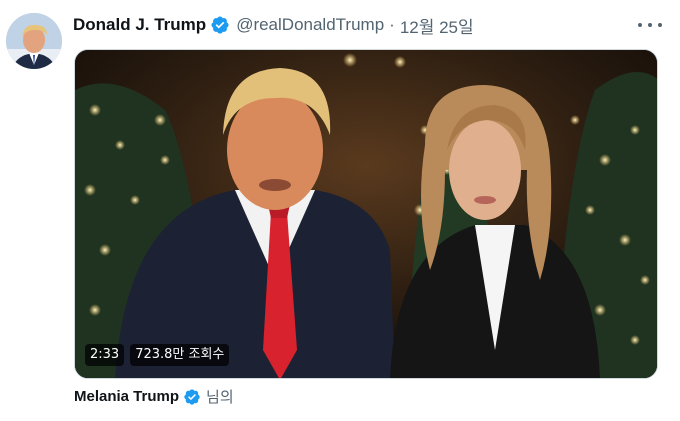 This screenshot has height=421, width=680. Describe the element at coordinates (437, 25) in the screenshot. I see `tweet-date: 12월 25일` at that location.